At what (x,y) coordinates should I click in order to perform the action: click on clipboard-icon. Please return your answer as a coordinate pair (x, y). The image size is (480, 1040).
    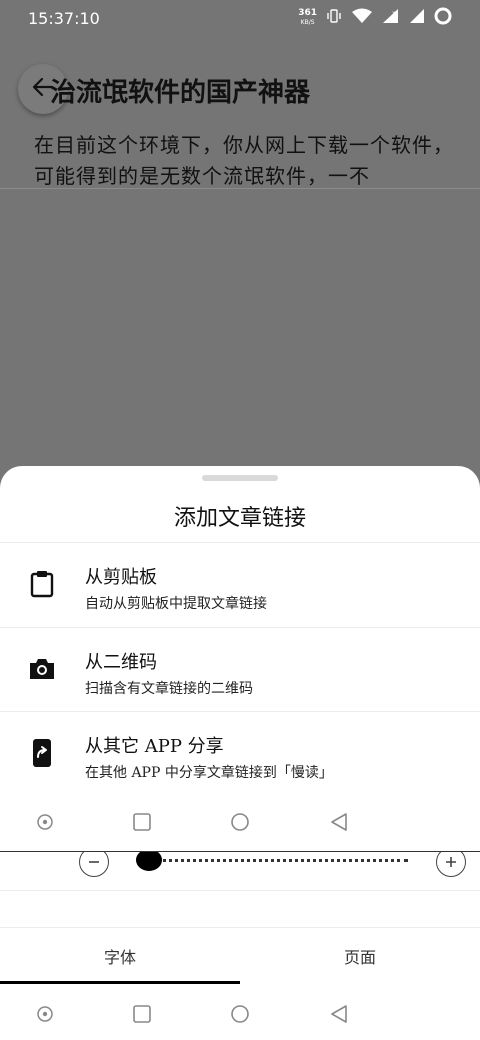
    Looking at the image, I should click on (42, 584).